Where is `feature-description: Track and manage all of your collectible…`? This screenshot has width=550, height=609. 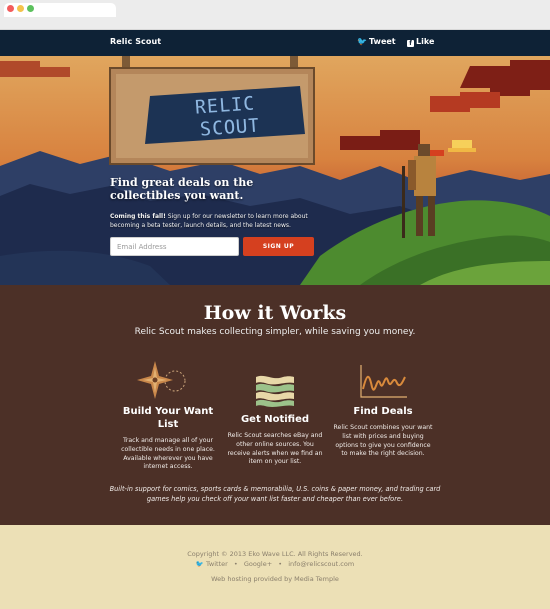 feature-description: Track and manage all of your collectible… is located at coordinates (168, 454).